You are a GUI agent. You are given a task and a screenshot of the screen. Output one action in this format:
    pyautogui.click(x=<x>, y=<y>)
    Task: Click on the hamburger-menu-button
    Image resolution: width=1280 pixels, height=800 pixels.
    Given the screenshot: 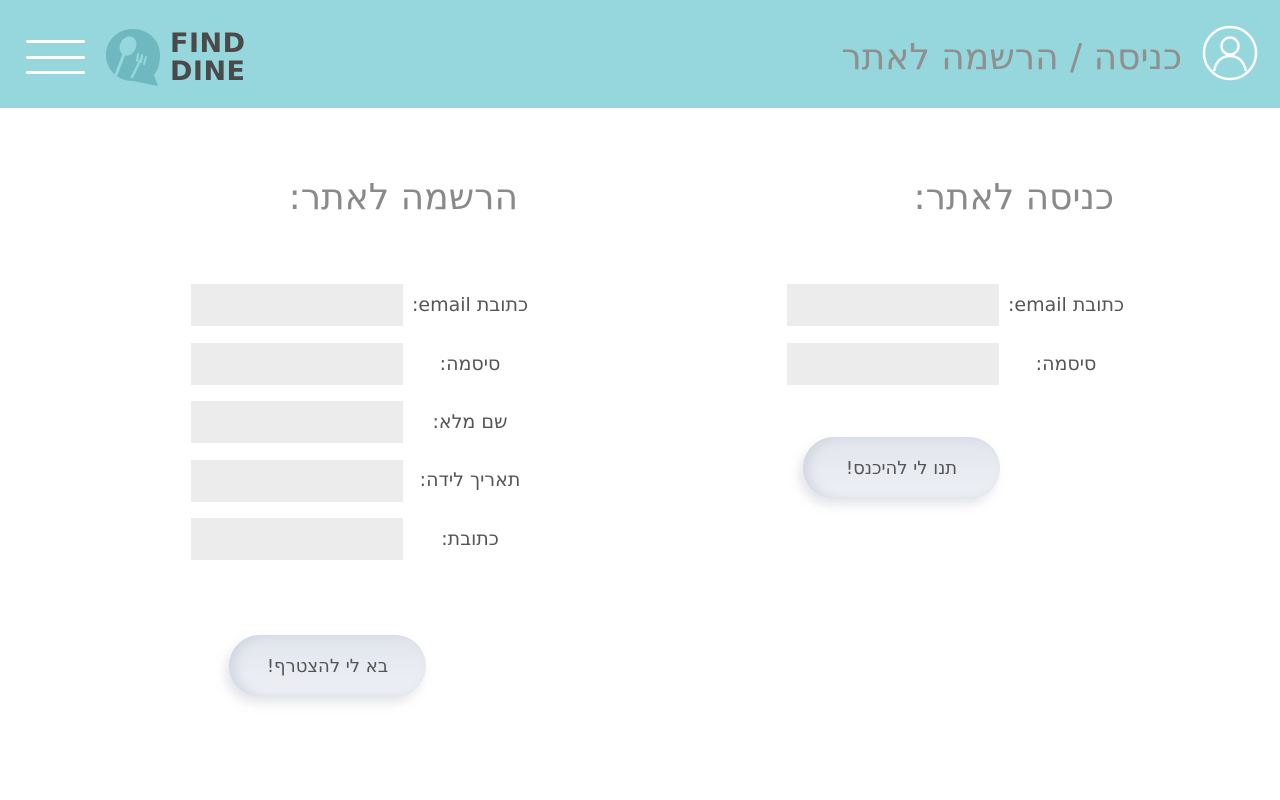 What is the action you would take?
    pyautogui.click(x=56, y=58)
    